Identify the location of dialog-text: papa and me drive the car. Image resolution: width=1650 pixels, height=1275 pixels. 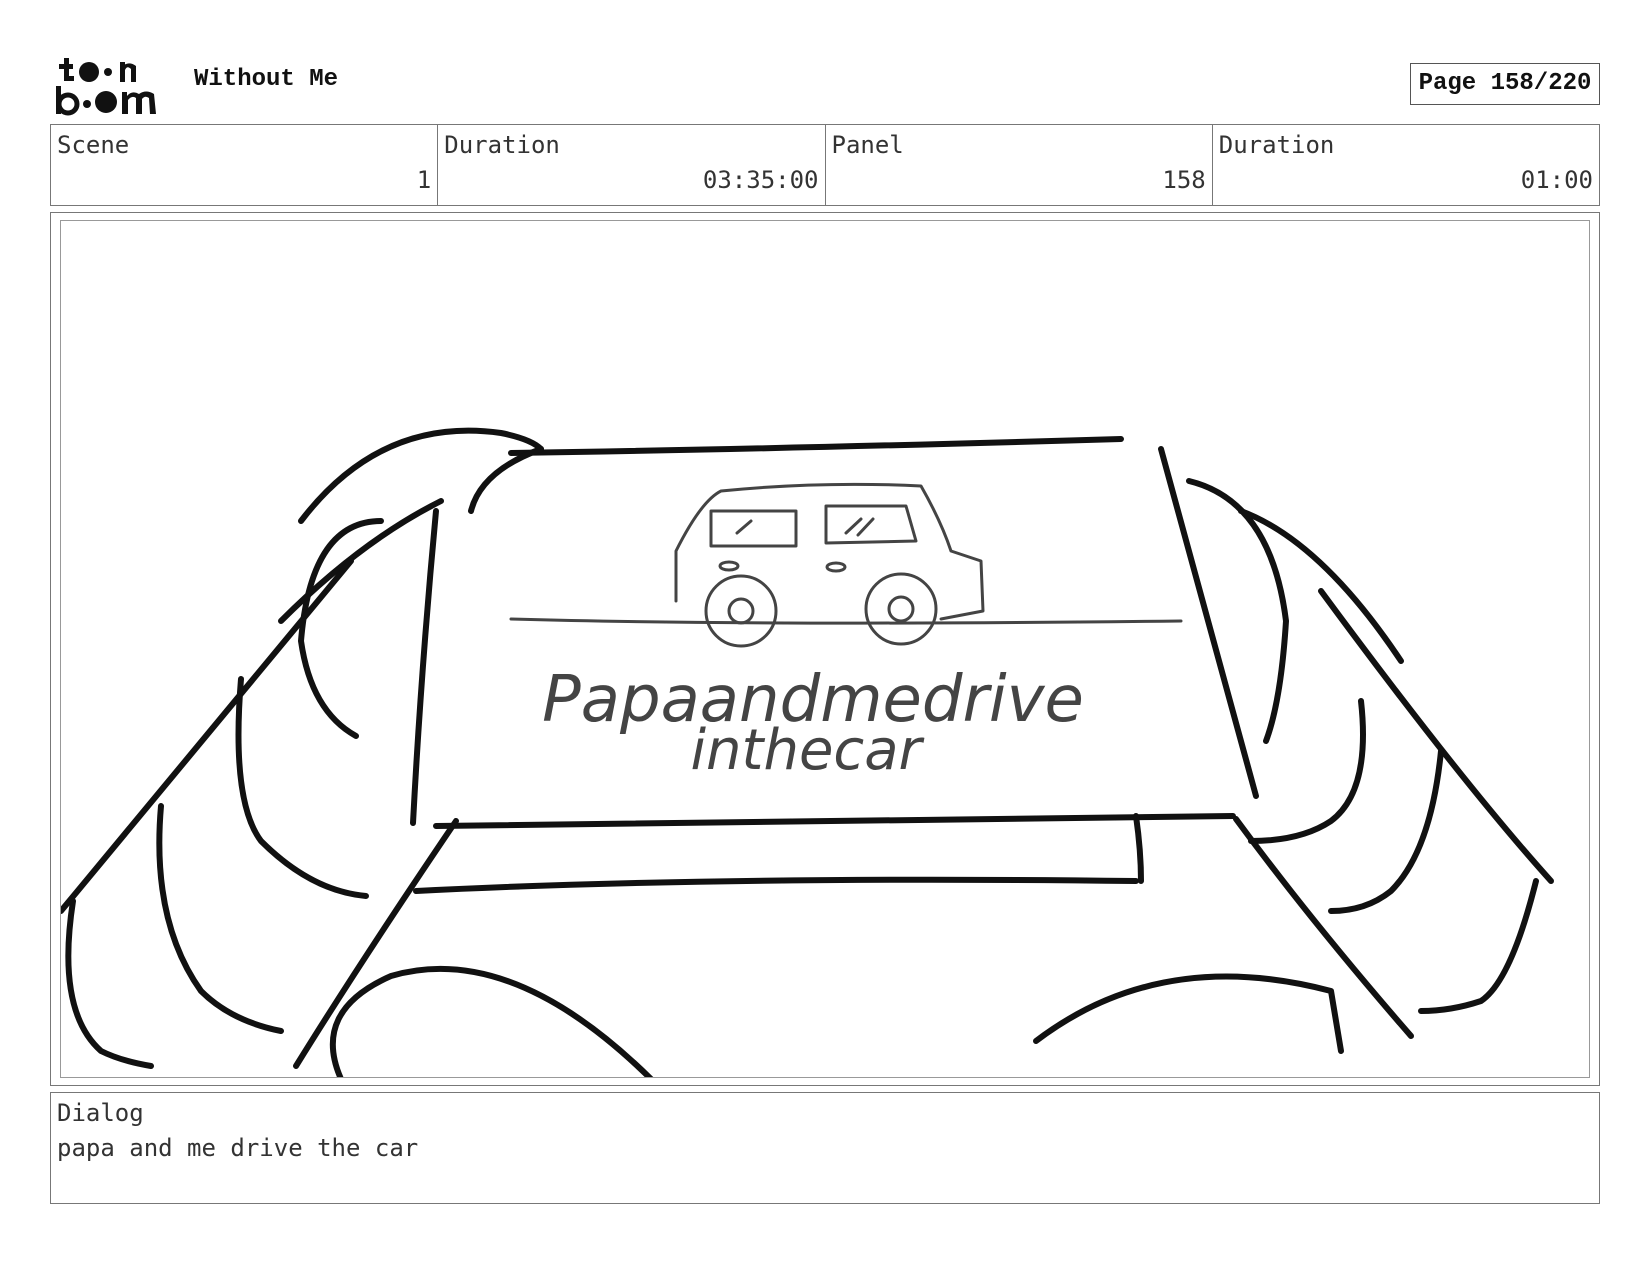
(238, 1148).